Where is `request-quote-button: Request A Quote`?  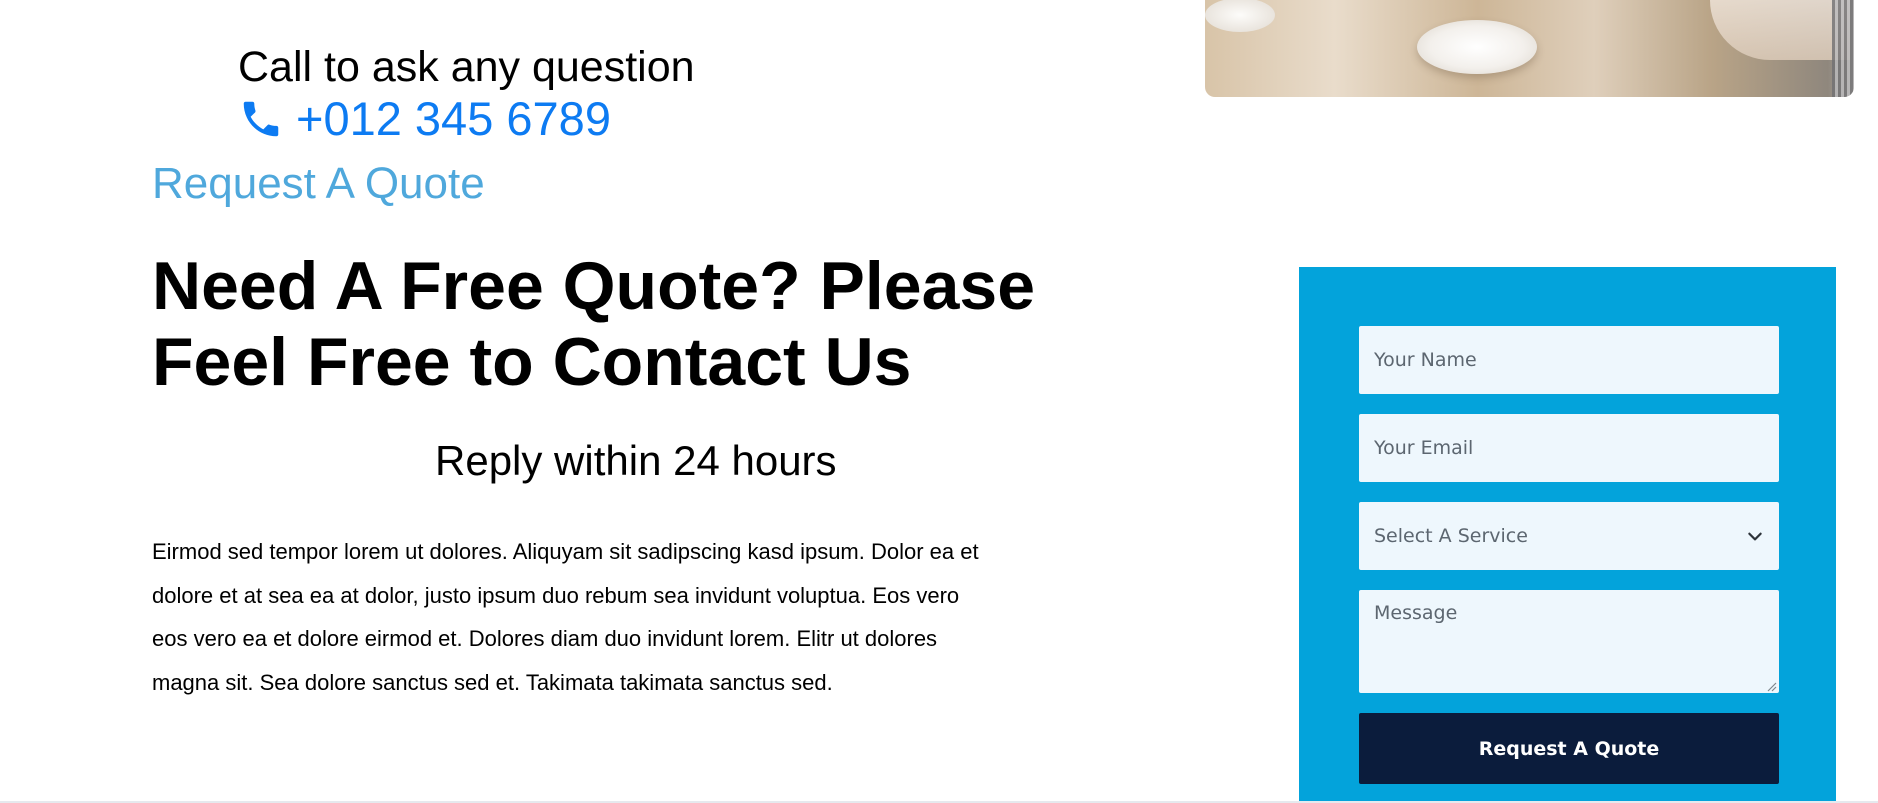
request-quote-button: Request A Quote is located at coordinates (1569, 748).